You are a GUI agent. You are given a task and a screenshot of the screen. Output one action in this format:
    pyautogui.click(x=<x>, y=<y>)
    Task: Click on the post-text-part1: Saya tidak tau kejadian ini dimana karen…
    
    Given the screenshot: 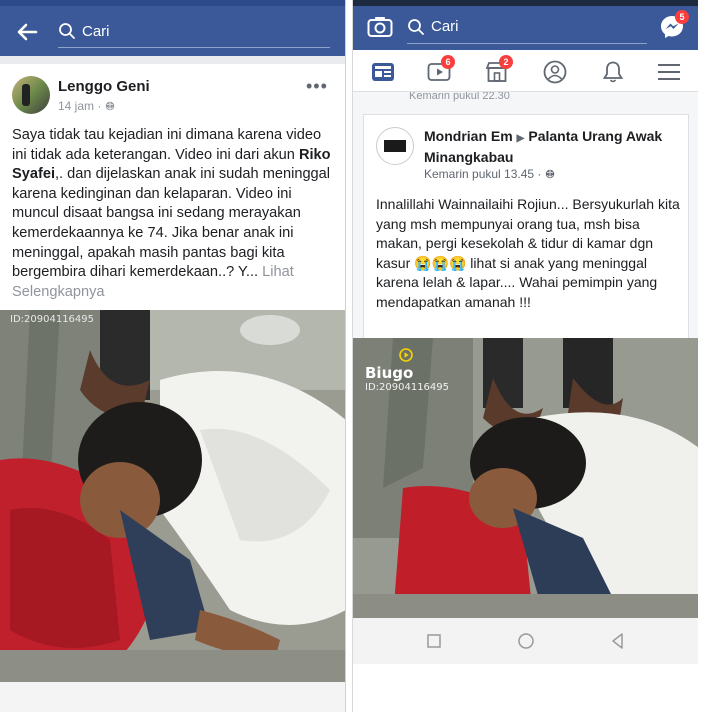 What is the action you would take?
    pyautogui.click(x=167, y=145)
    